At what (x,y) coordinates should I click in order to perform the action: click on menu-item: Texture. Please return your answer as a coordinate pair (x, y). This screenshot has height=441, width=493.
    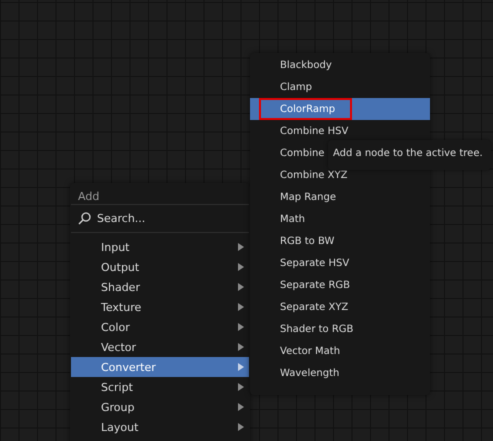
    Looking at the image, I should click on (160, 307).